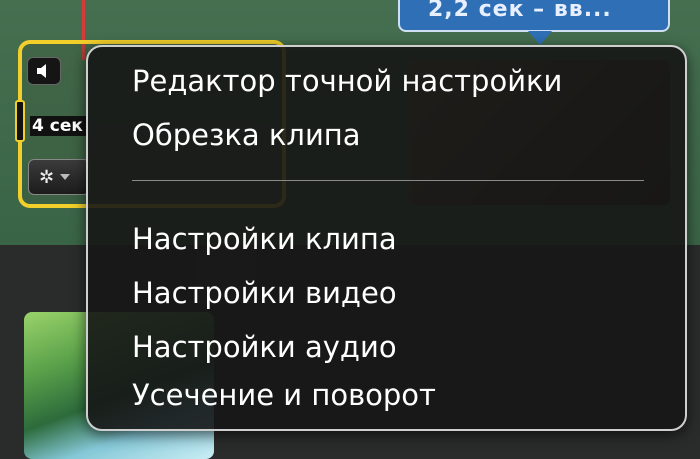 This screenshot has height=459, width=700. I want to click on menu-item-crop-and-rotate: Усечение и поворот, so click(284, 395).